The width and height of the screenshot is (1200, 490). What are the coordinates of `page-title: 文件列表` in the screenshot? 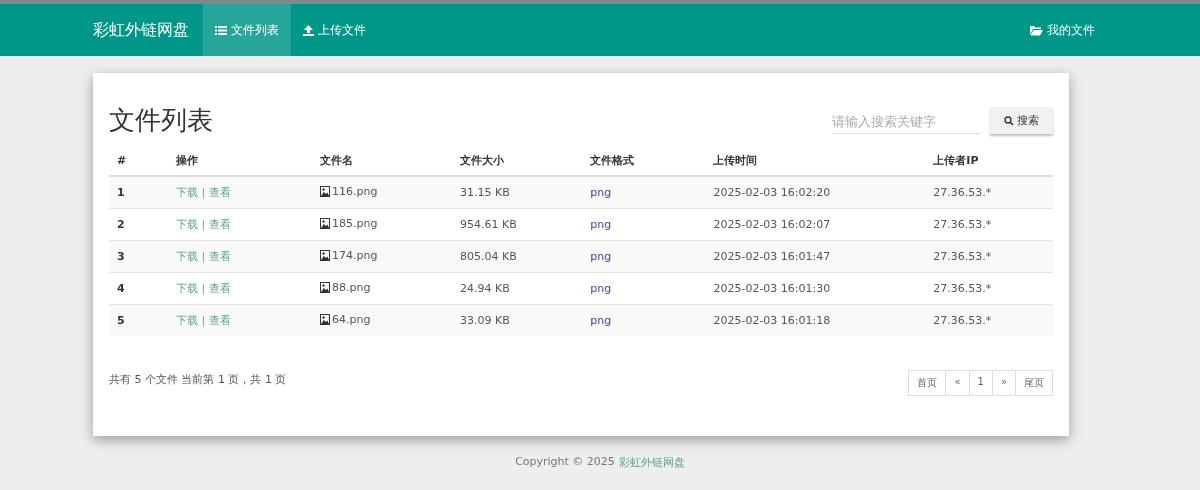 It's located at (161, 120).